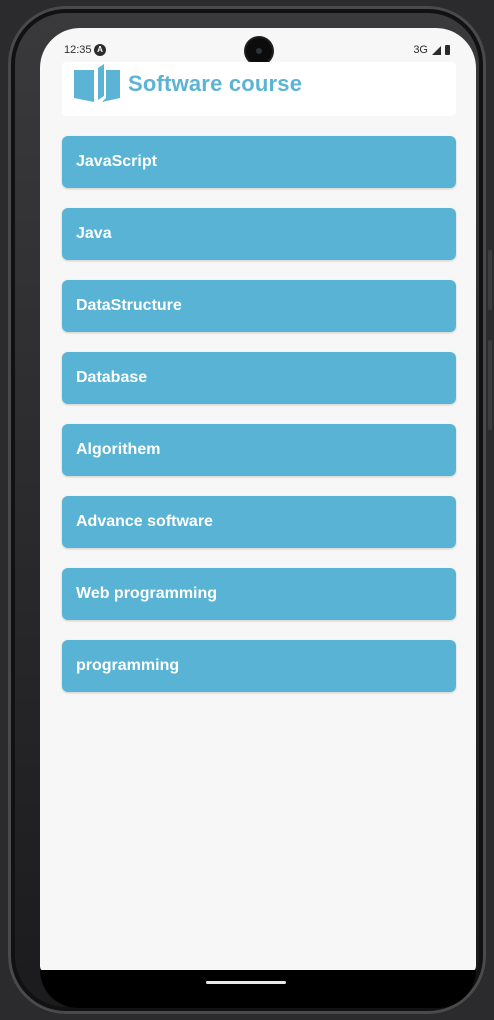 Image resolution: width=494 pixels, height=1020 pixels. I want to click on home-indicator, so click(246, 982).